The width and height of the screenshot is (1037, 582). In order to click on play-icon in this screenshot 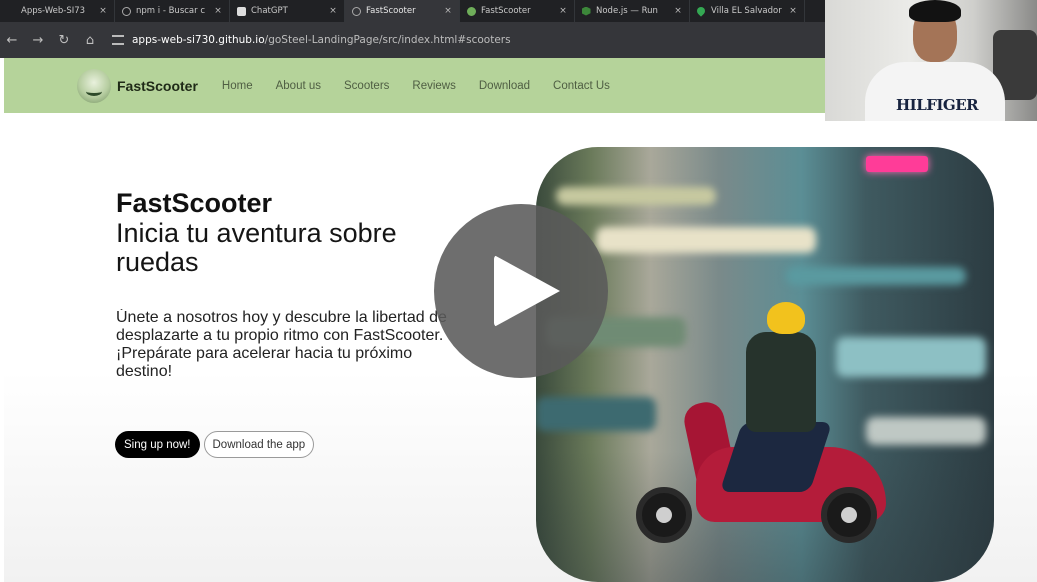, I will do `click(527, 291)`.